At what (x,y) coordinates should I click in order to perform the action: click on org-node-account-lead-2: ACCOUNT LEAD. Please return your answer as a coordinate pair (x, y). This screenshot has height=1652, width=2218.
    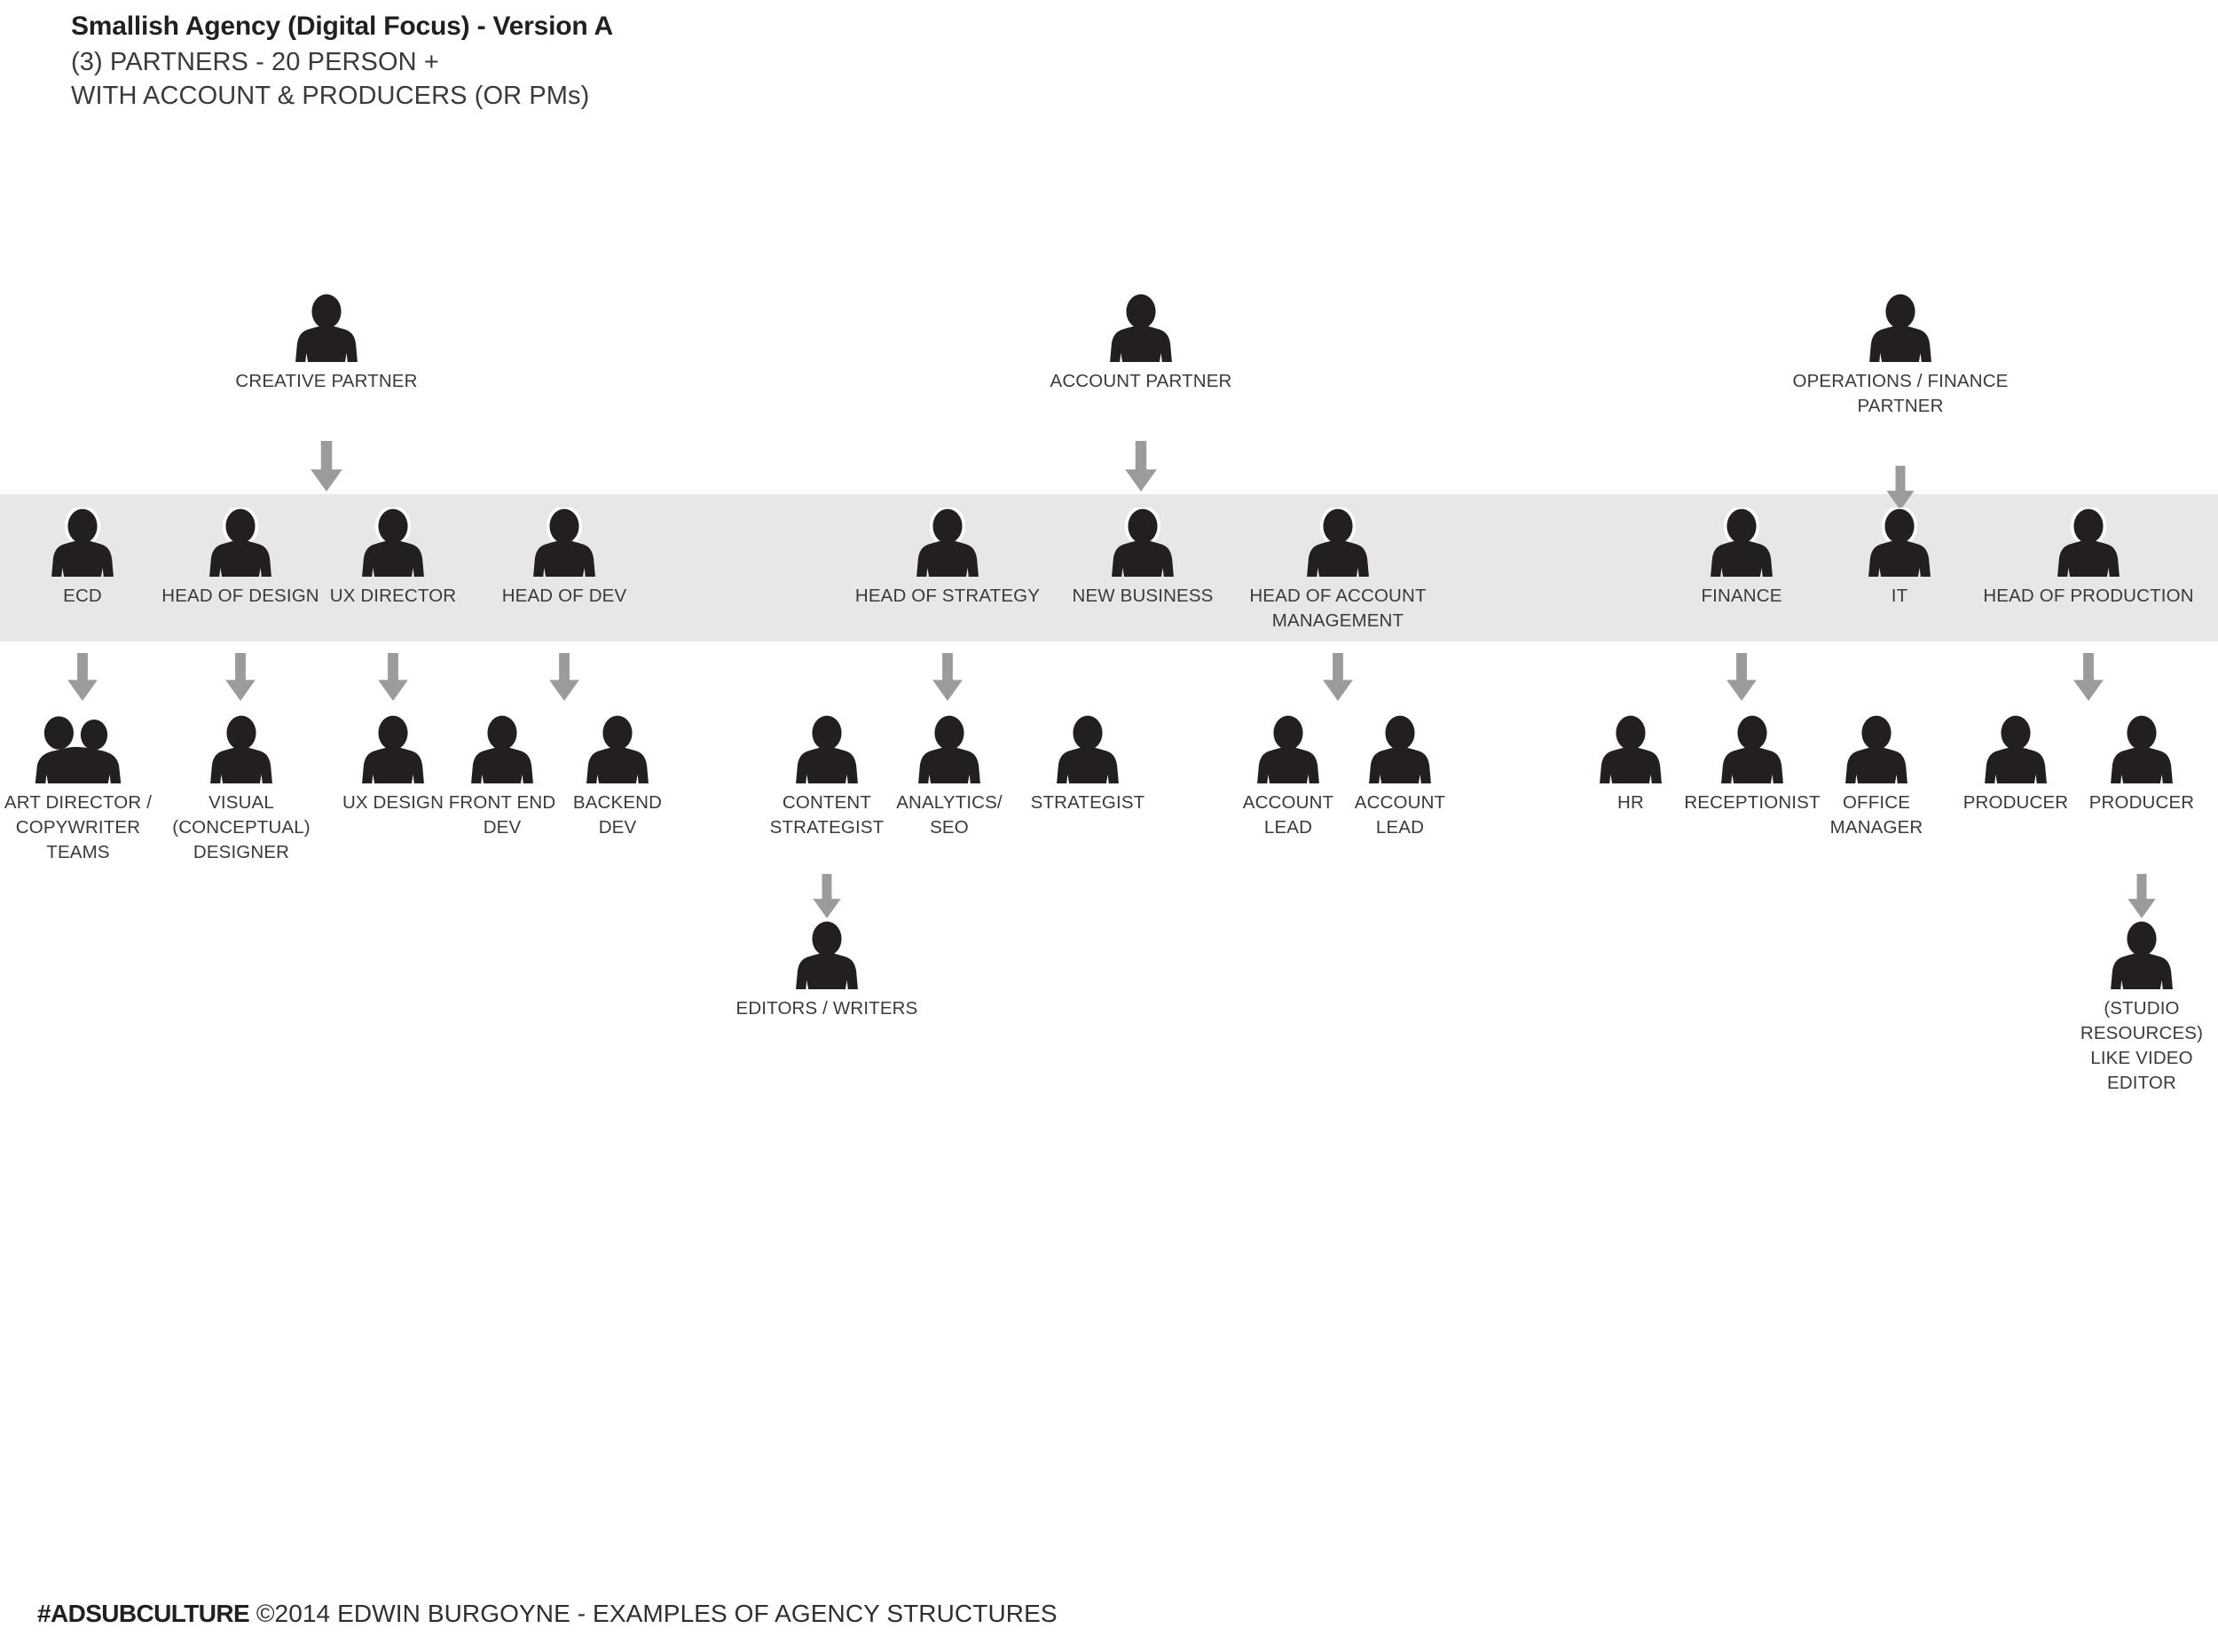
    Looking at the image, I should click on (1400, 777).